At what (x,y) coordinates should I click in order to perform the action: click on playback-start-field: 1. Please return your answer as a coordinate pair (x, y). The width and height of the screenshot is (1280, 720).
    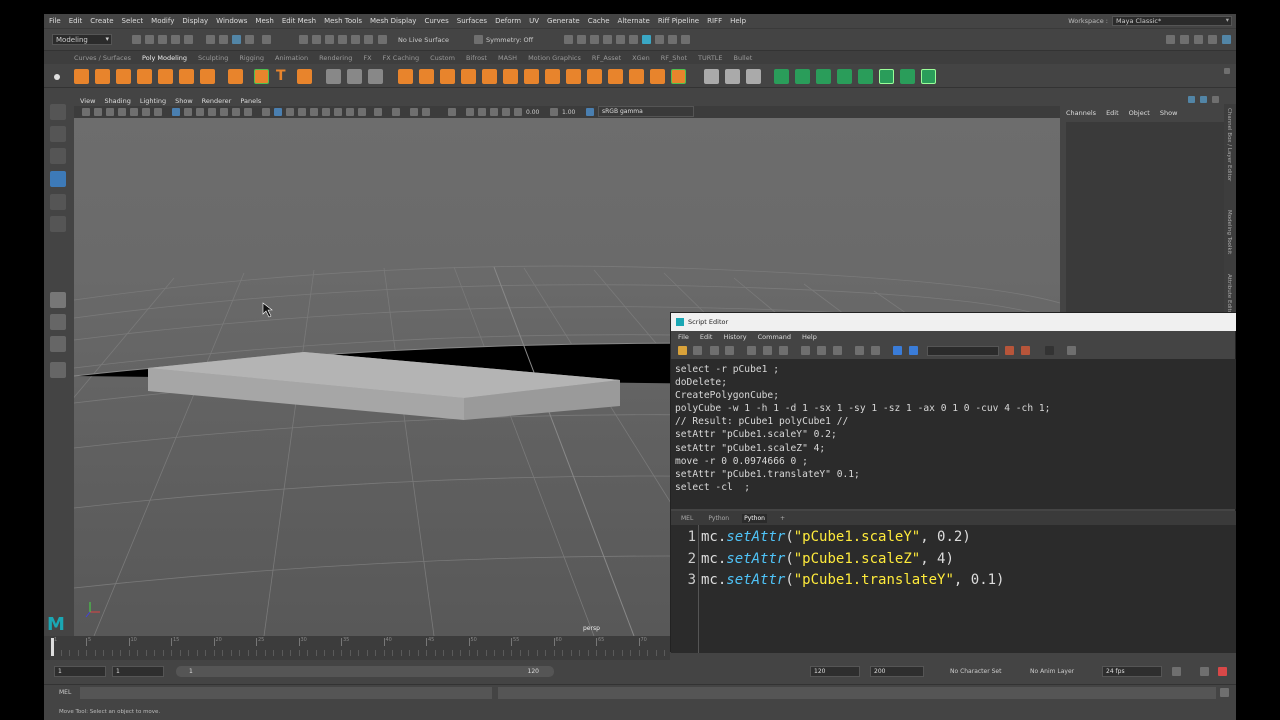
    Looking at the image, I should click on (138, 671).